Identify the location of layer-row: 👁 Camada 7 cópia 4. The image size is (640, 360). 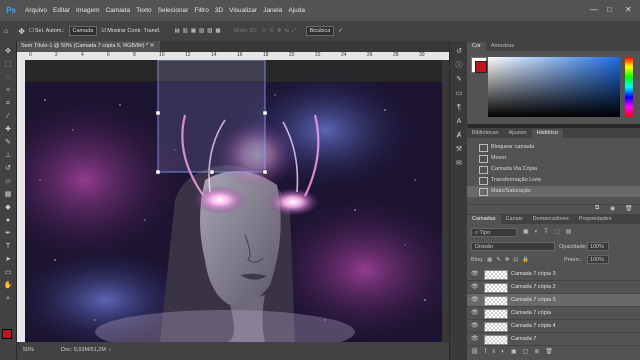
(553, 326).